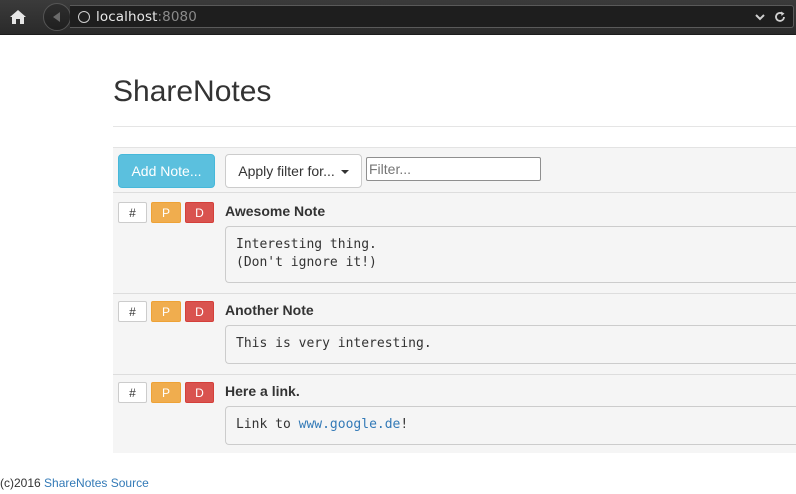 The height and width of the screenshot is (494, 796). Describe the element at coordinates (454, 126) in the screenshot. I see `header-divider` at that location.